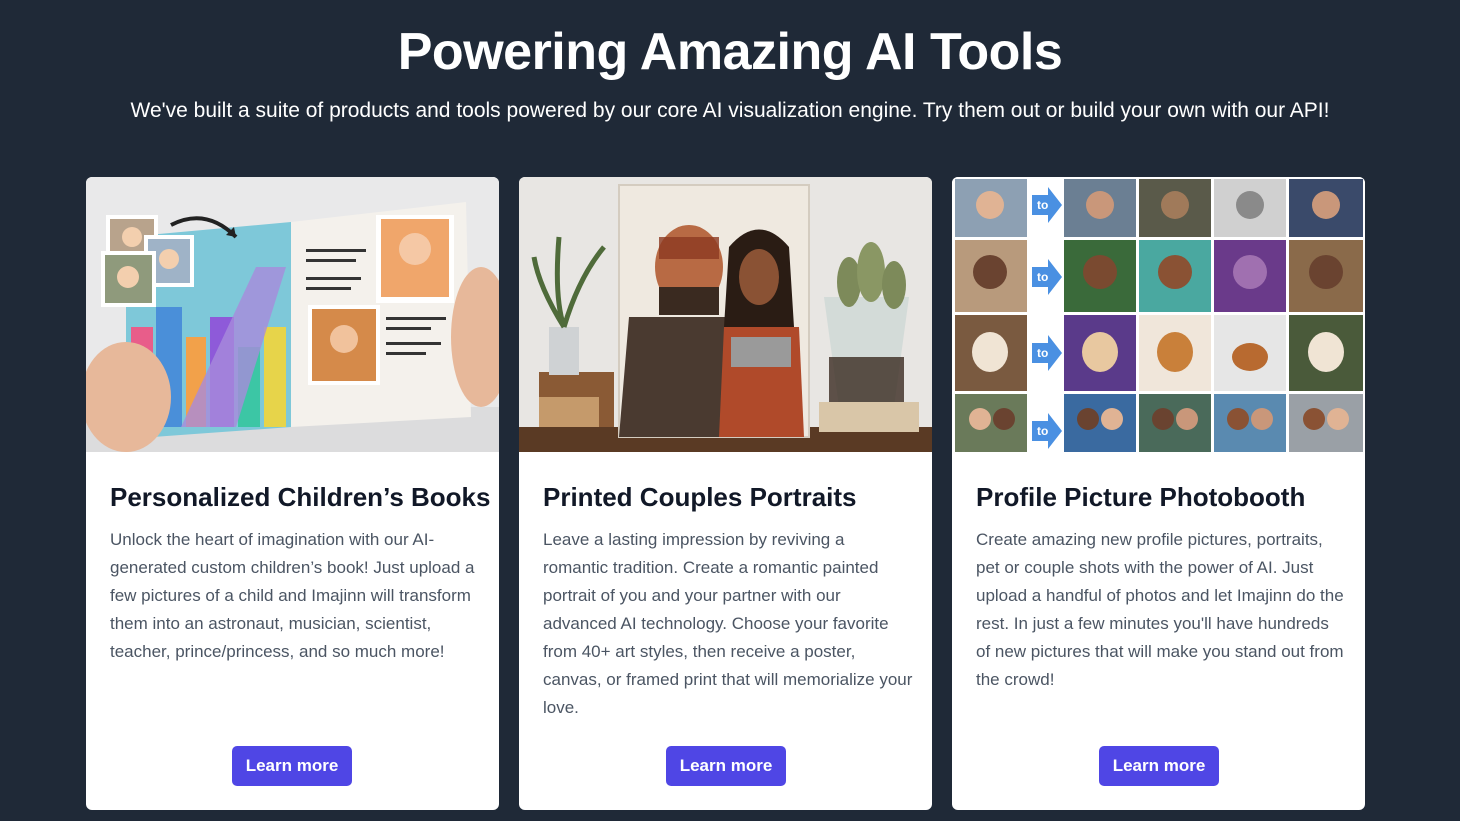 This screenshot has height=821, width=1460. What do you see at coordinates (730, 52) in the screenshot?
I see `page-title: Powering Amazing AI Tools` at bounding box center [730, 52].